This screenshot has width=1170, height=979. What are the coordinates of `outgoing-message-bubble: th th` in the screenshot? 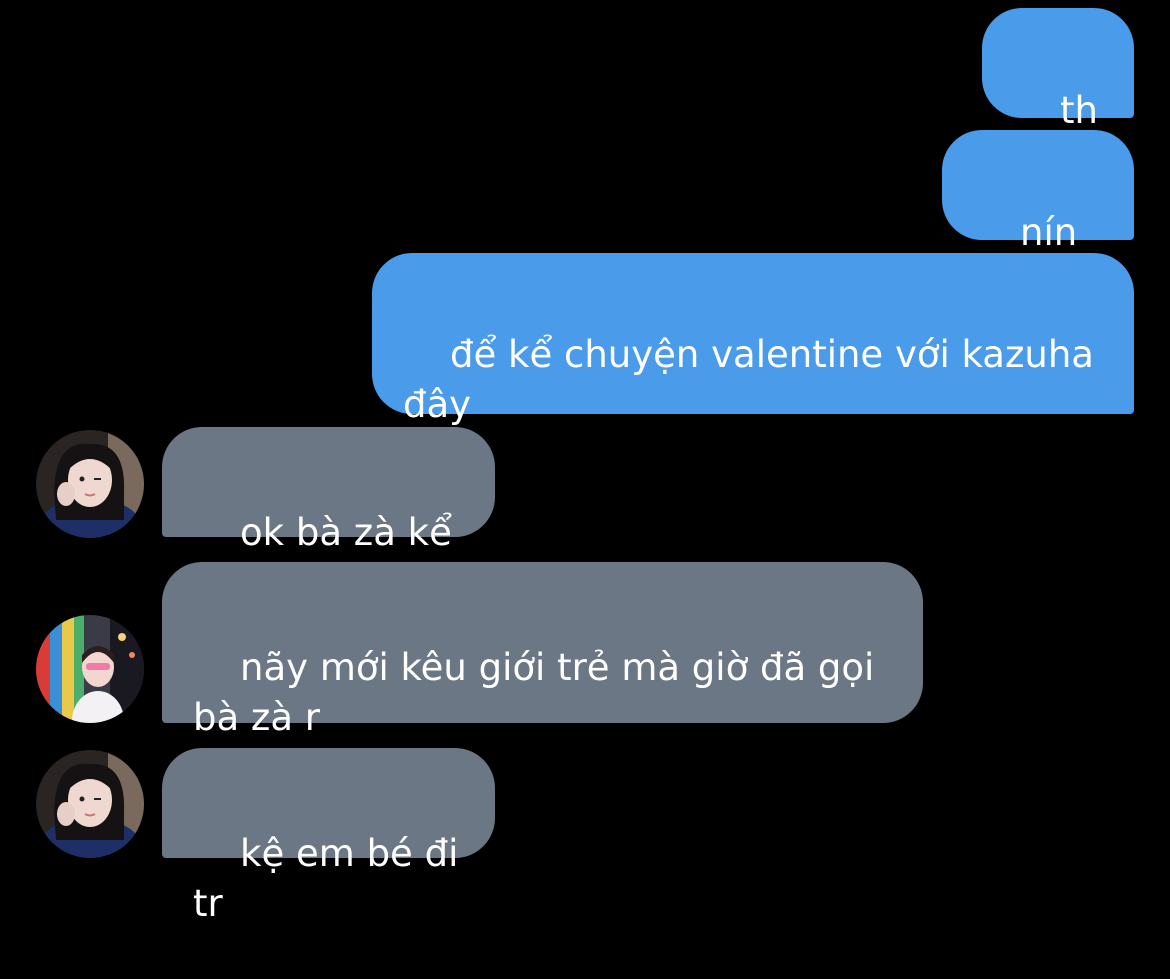 It's located at (1058, 95).